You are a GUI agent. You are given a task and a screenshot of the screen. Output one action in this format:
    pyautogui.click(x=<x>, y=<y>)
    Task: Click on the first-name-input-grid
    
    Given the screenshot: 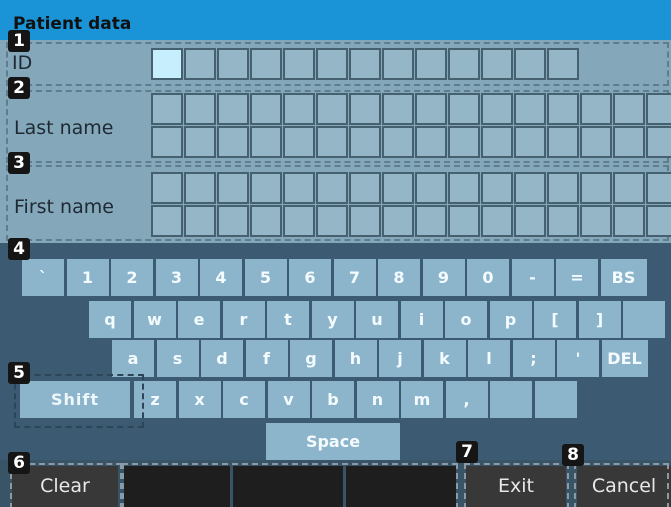 What is the action you would take?
    pyautogui.click(x=411, y=205)
    